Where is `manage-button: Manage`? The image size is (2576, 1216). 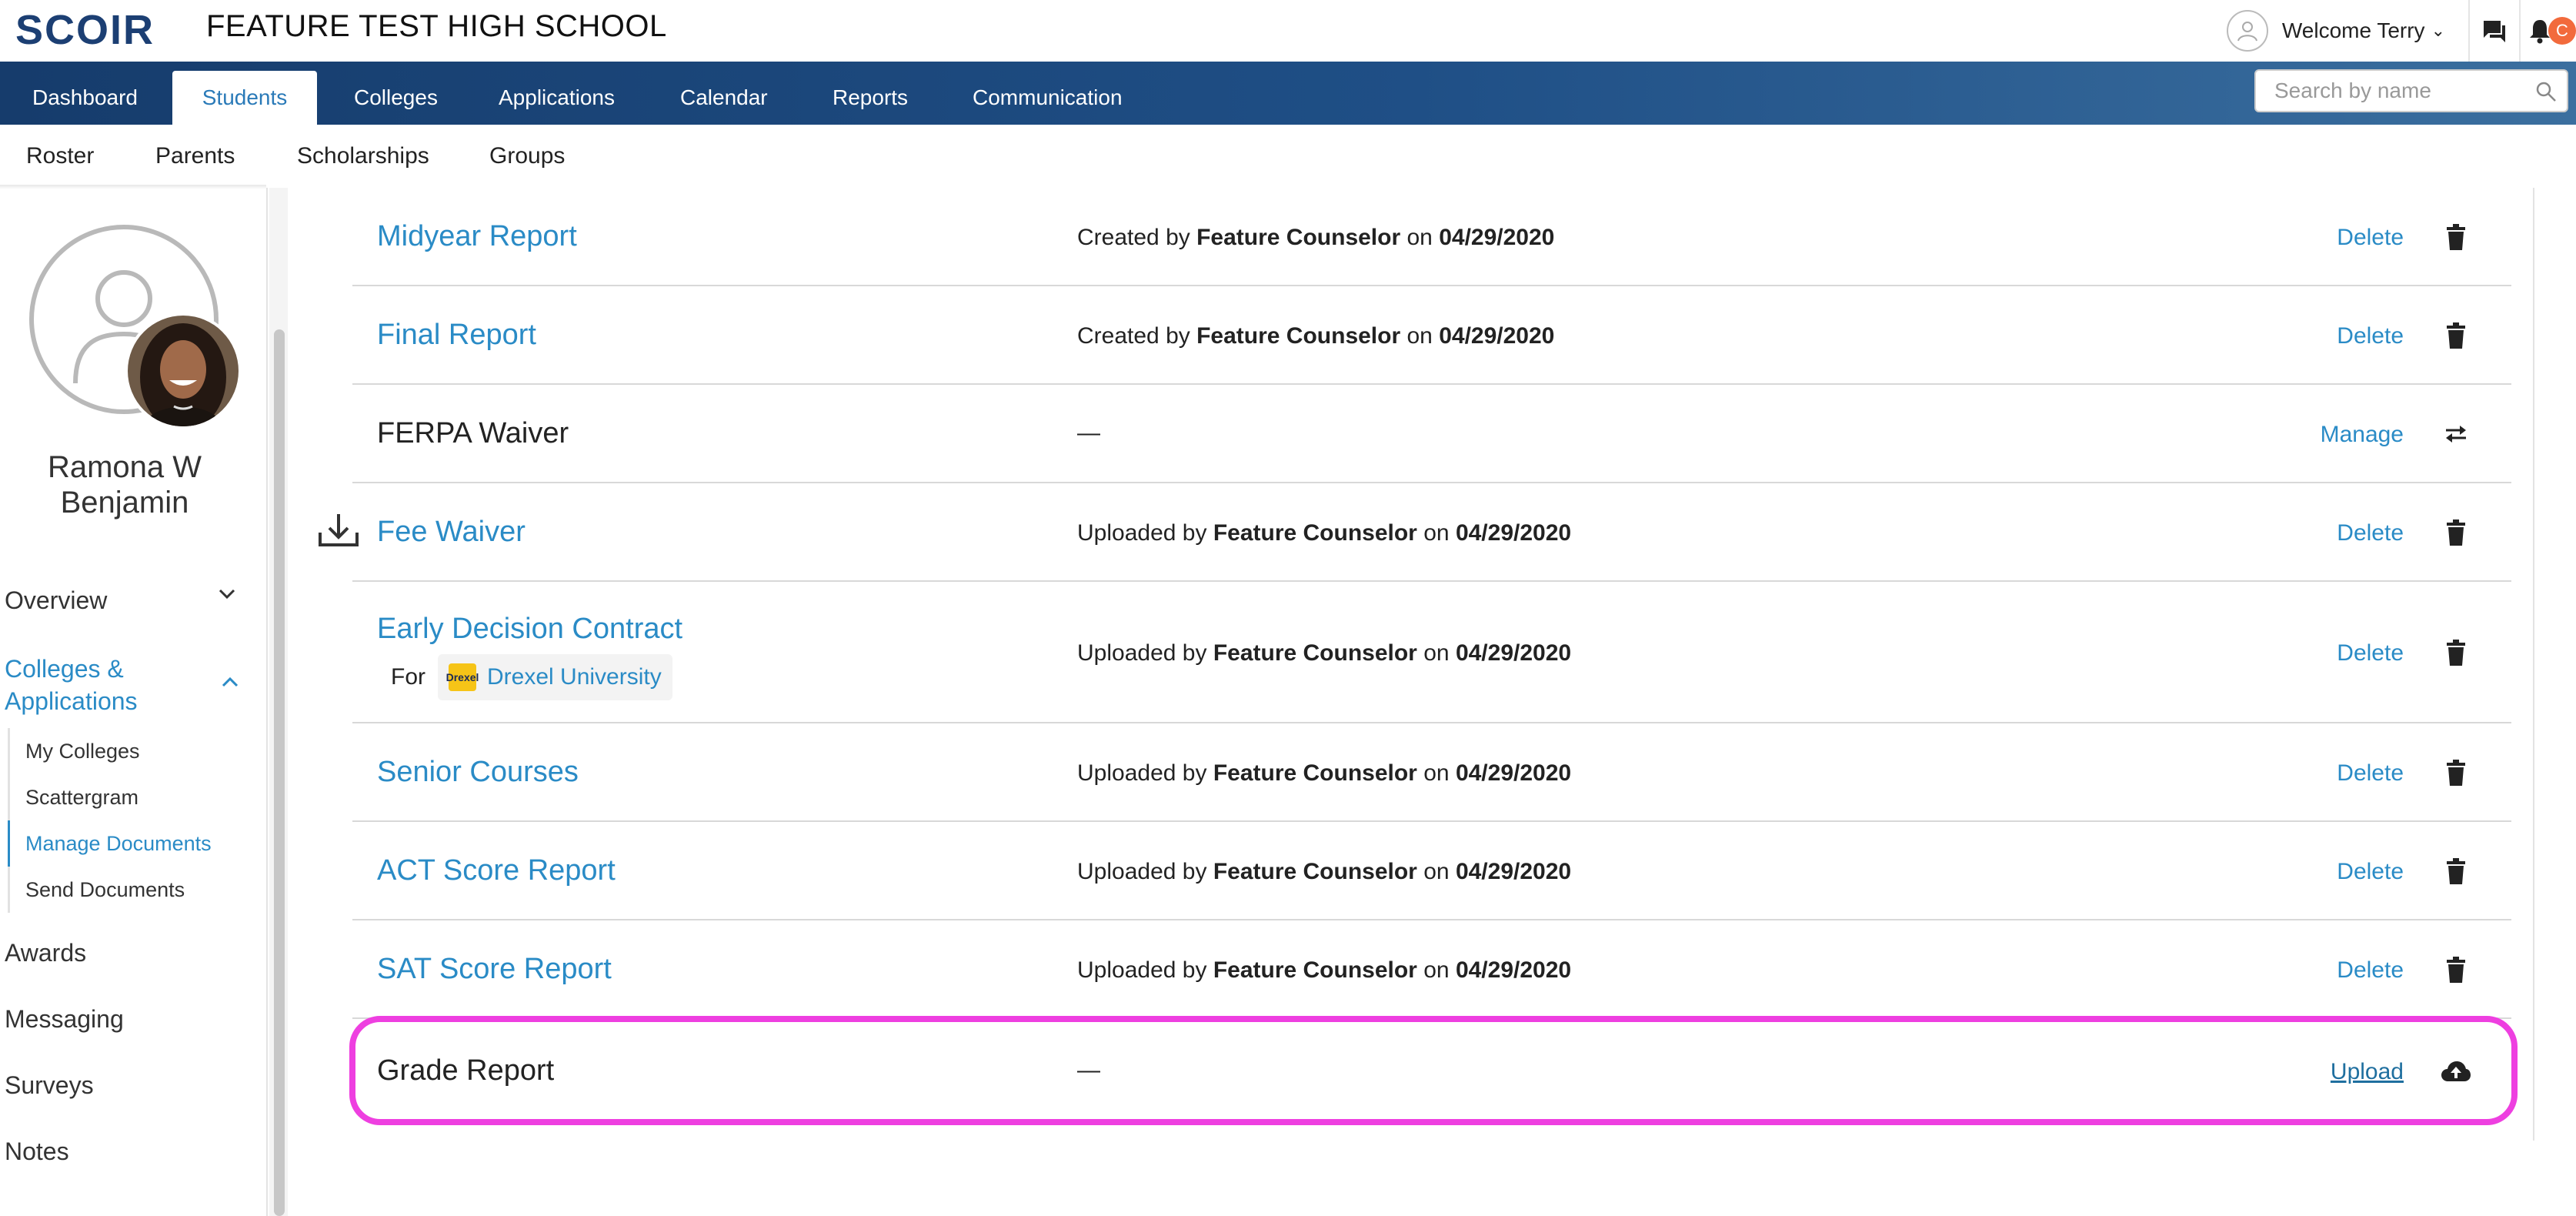 manage-button: Manage is located at coordinates (2363, 435).